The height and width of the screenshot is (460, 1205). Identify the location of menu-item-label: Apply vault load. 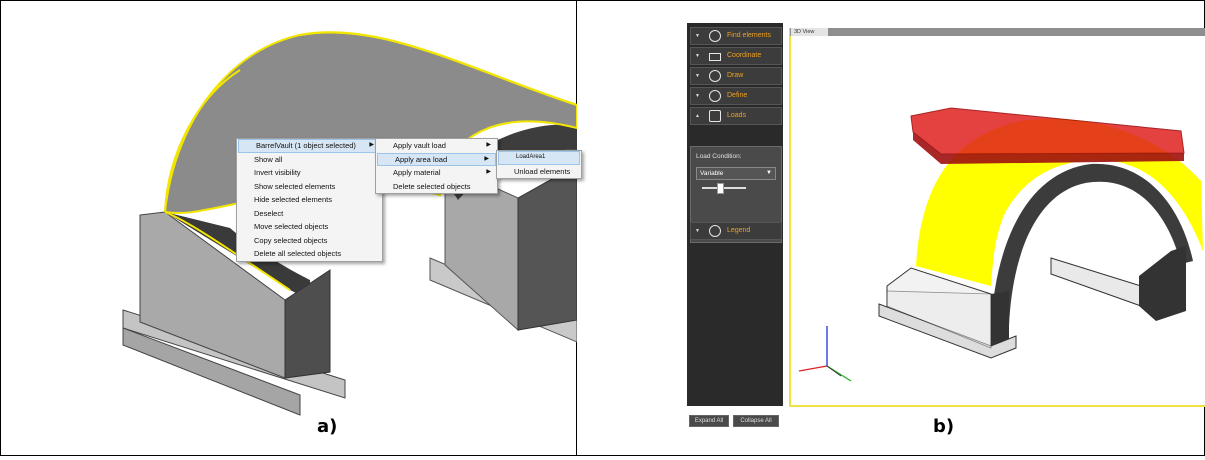
(419, 145).